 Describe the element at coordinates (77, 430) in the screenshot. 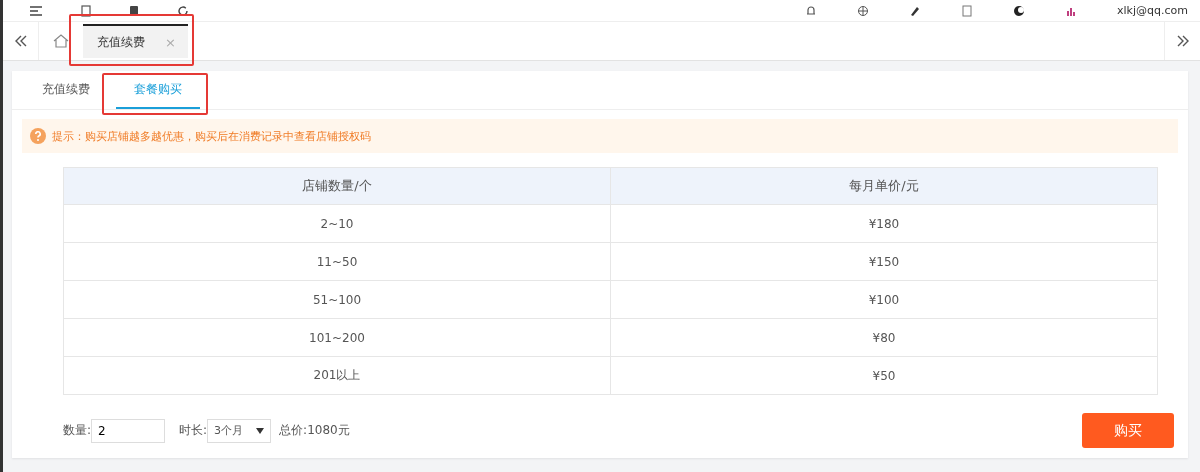

I see `quantity-label: 数量:` at that location.